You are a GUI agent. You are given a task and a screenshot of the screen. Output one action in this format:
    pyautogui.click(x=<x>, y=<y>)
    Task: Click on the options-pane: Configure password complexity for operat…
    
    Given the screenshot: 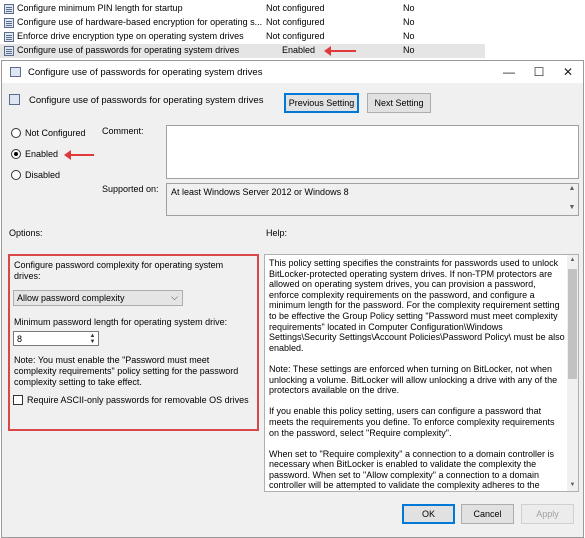 What is the action you would take?
    pyautogui.click(x=133, y=342)
    